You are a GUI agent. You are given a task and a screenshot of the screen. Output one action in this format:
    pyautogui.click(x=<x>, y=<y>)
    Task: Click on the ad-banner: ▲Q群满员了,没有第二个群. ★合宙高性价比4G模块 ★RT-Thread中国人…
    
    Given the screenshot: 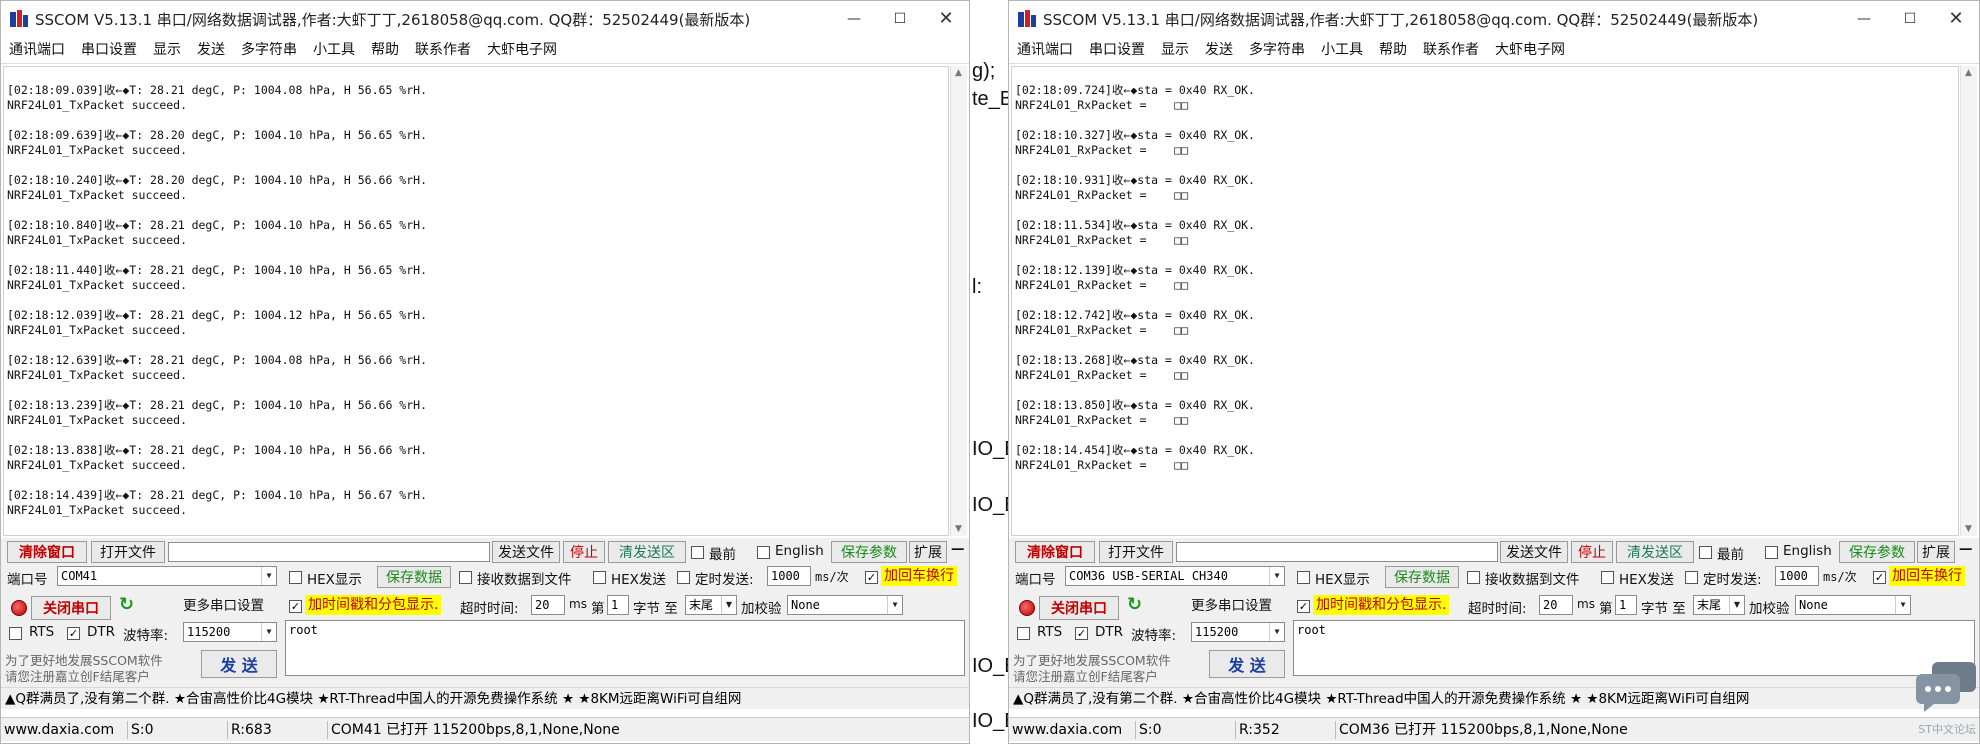 What is the action you would take?
    pyautogui.click(x=485, y=698)
    